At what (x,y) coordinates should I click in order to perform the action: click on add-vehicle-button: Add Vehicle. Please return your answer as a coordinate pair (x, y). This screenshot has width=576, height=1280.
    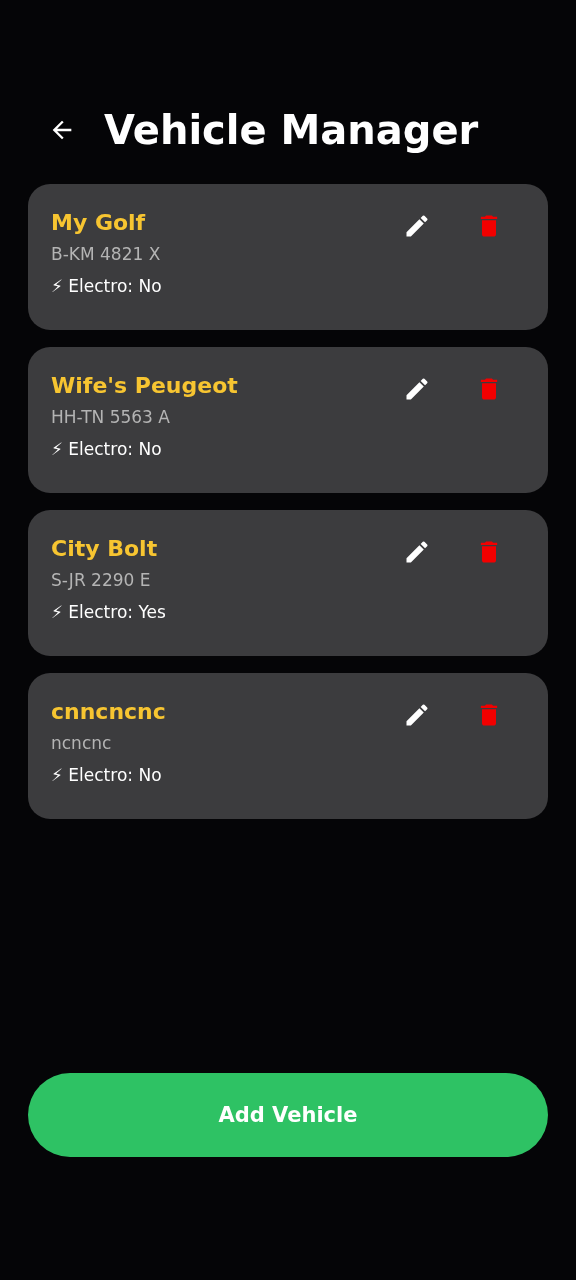
    Looking at the image, I should click on (288, 1115).